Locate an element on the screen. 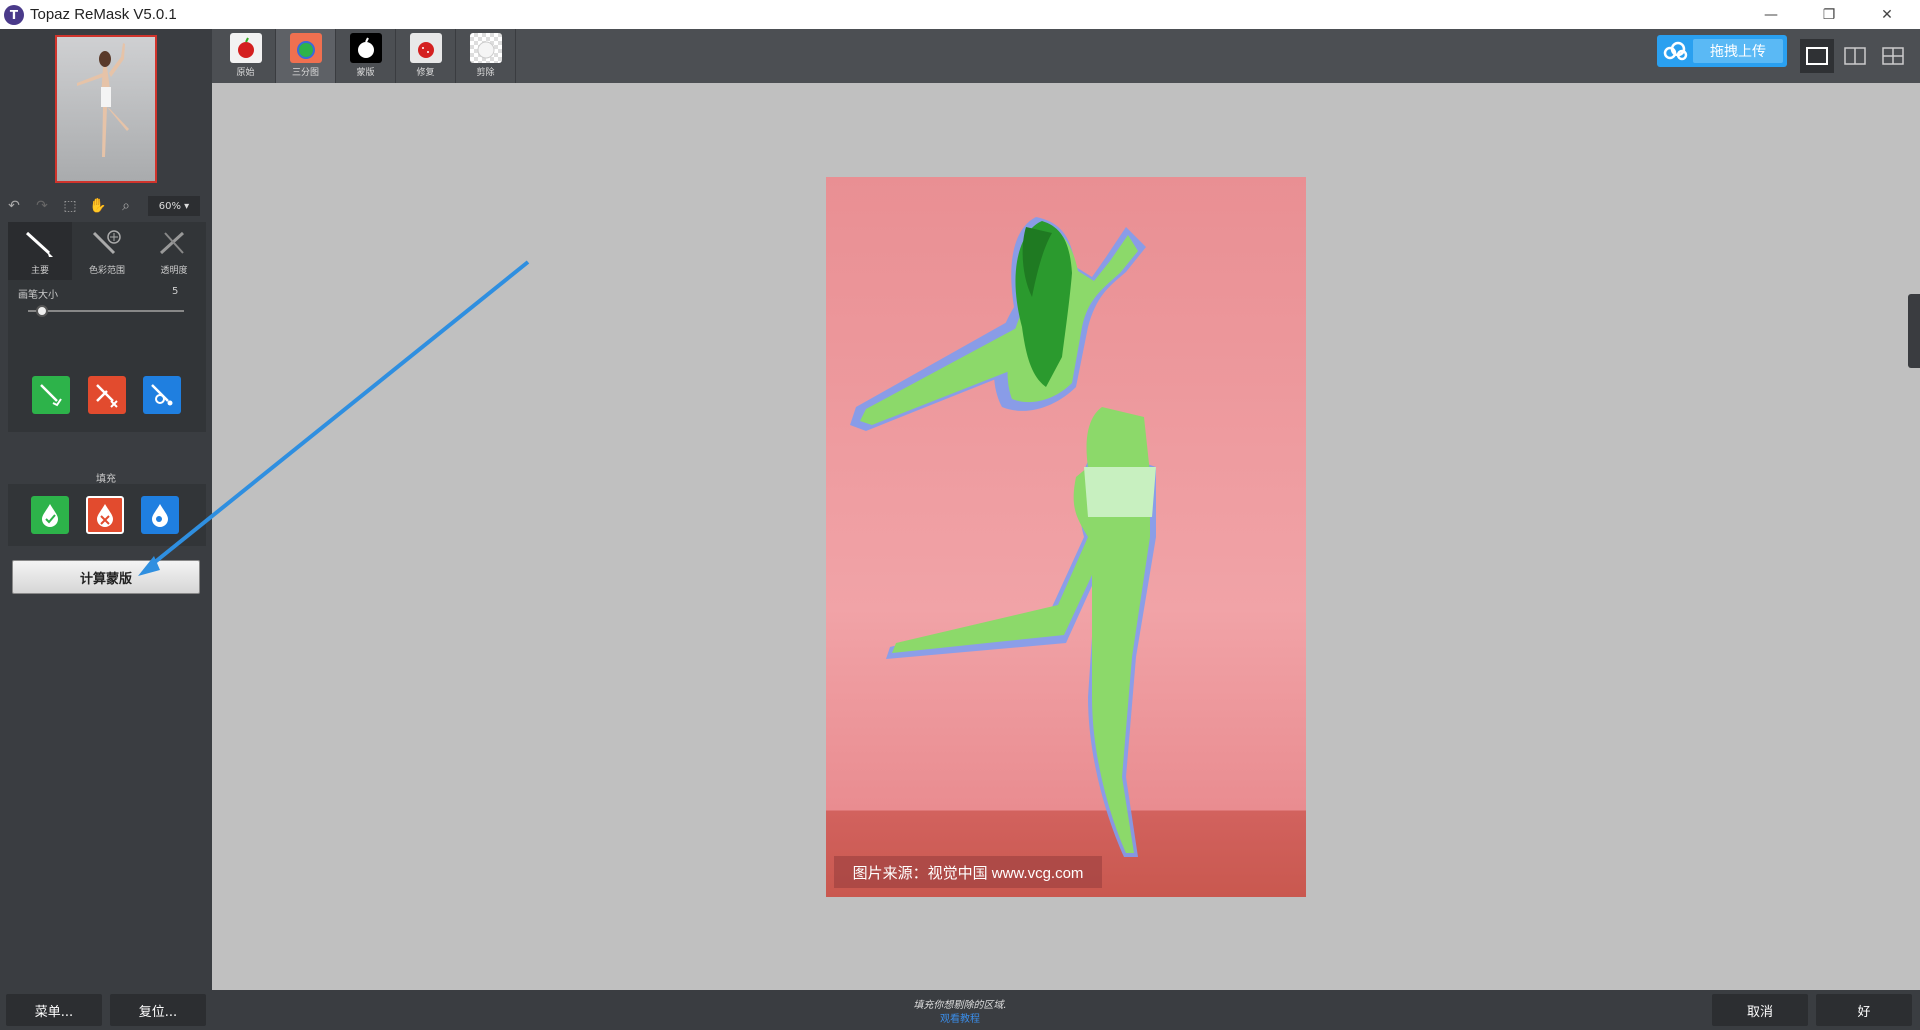  tab-label: 剪除 is located at coordinates (485, 73).